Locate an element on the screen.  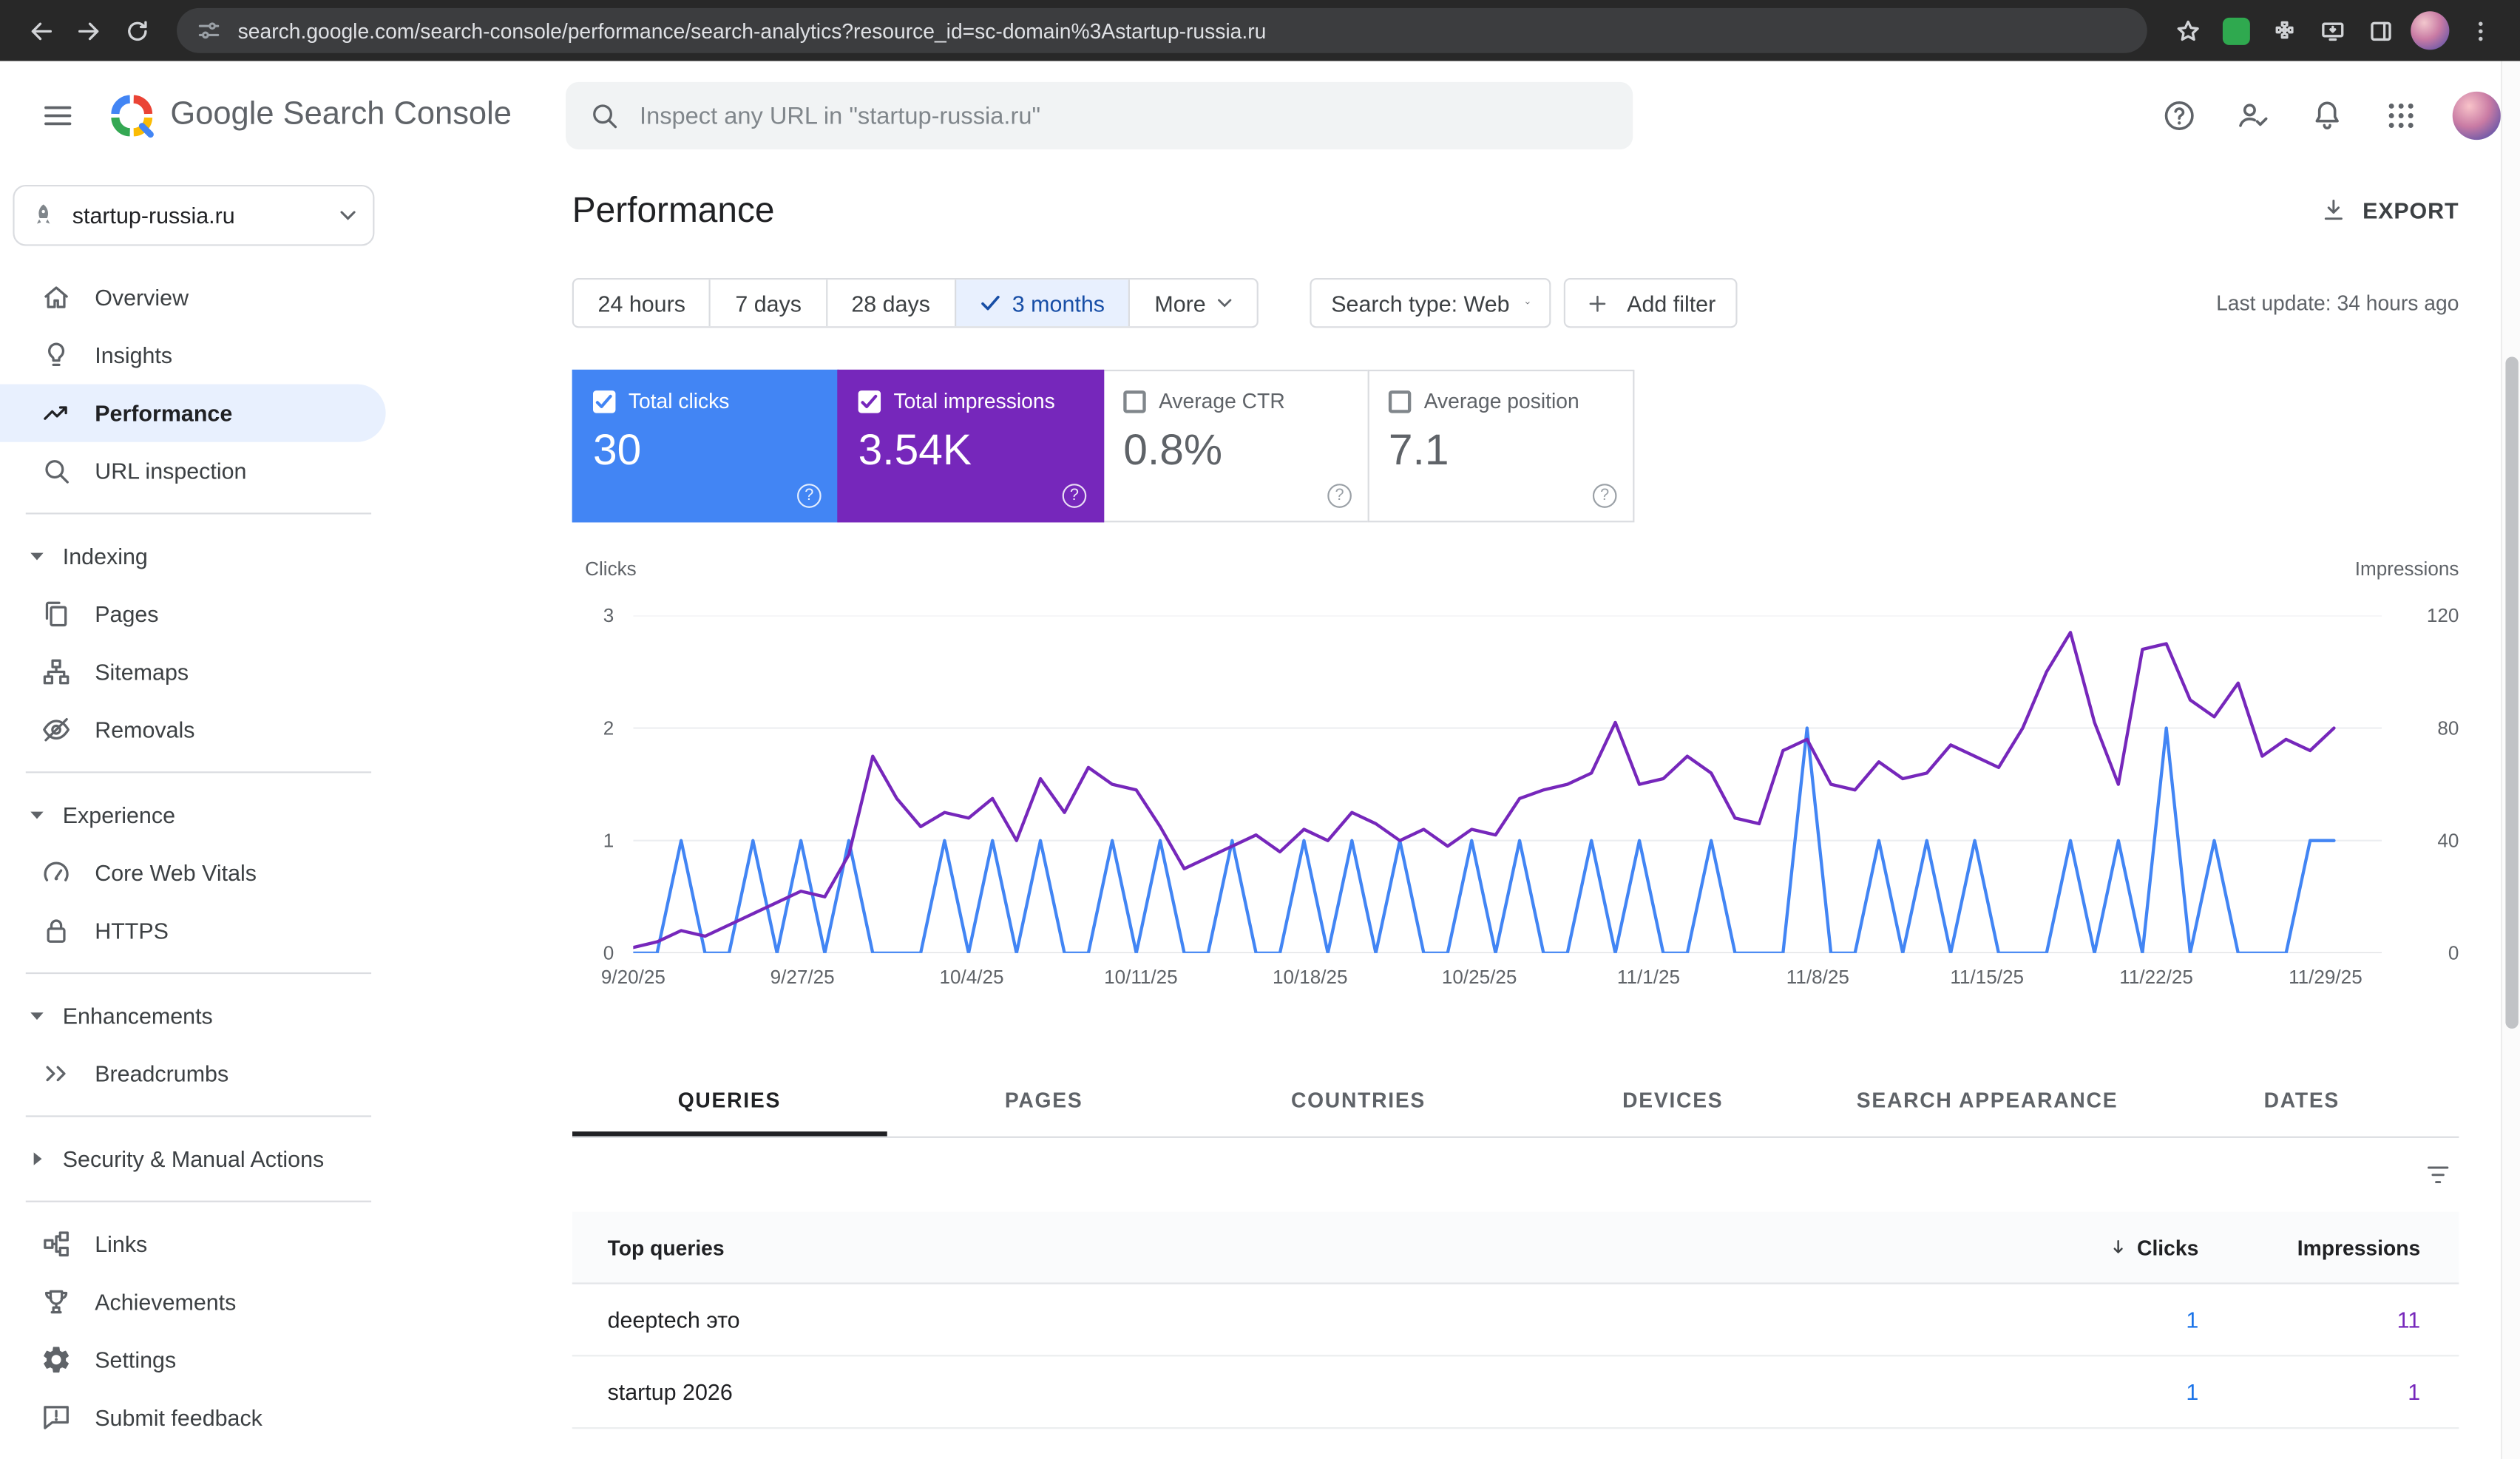
clicks-header: Clicks is located at coordinates (2105, 1247).